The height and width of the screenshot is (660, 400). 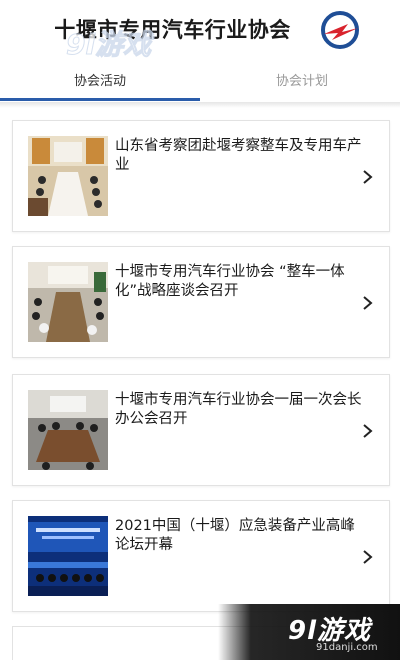 I want to click on watermark-icon: 9l游戏, so click(x=111, y=45).